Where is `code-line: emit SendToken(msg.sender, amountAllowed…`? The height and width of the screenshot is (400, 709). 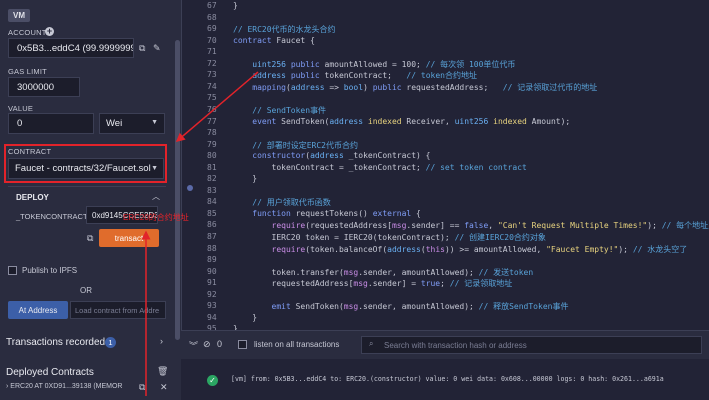
code-line: emit SendToken(msg.sender, amountAllowed… is located at coordinates (401, 306).